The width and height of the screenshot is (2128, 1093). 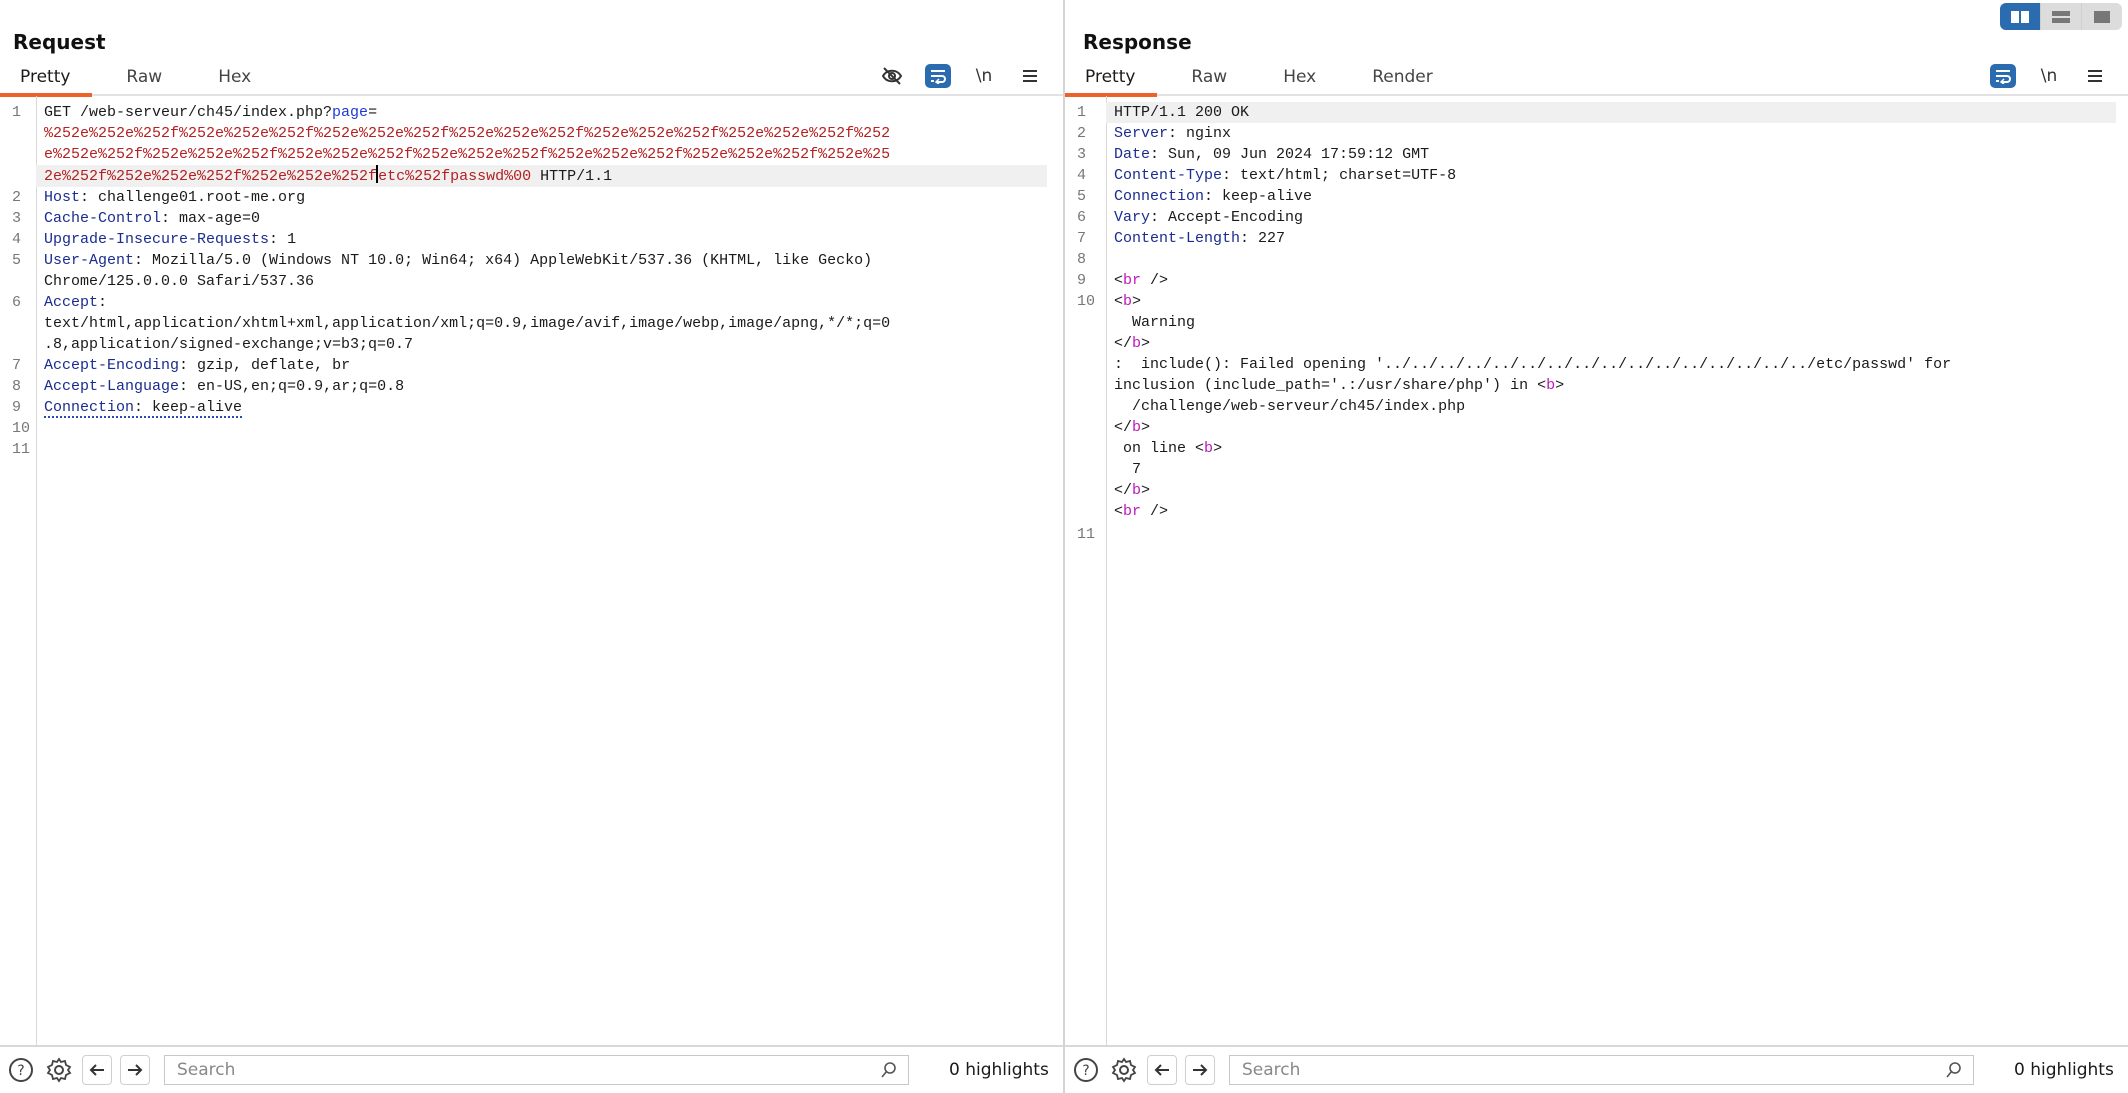 I want to click on response-search-input, so click(x=1592, y=1070).